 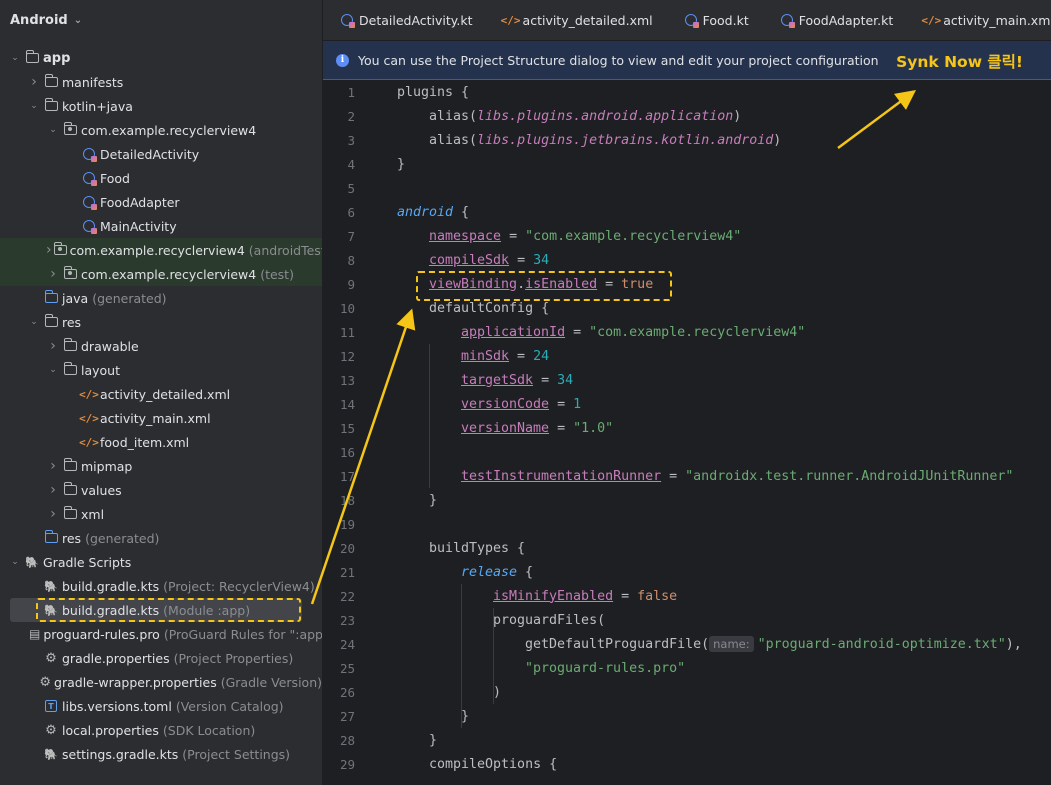 What do you see at coordinates (161, 706) in the screenshot?
I see `tree-item: Tlibs.versions.toml (Version Catalog)` at bounding box center [161, 706].